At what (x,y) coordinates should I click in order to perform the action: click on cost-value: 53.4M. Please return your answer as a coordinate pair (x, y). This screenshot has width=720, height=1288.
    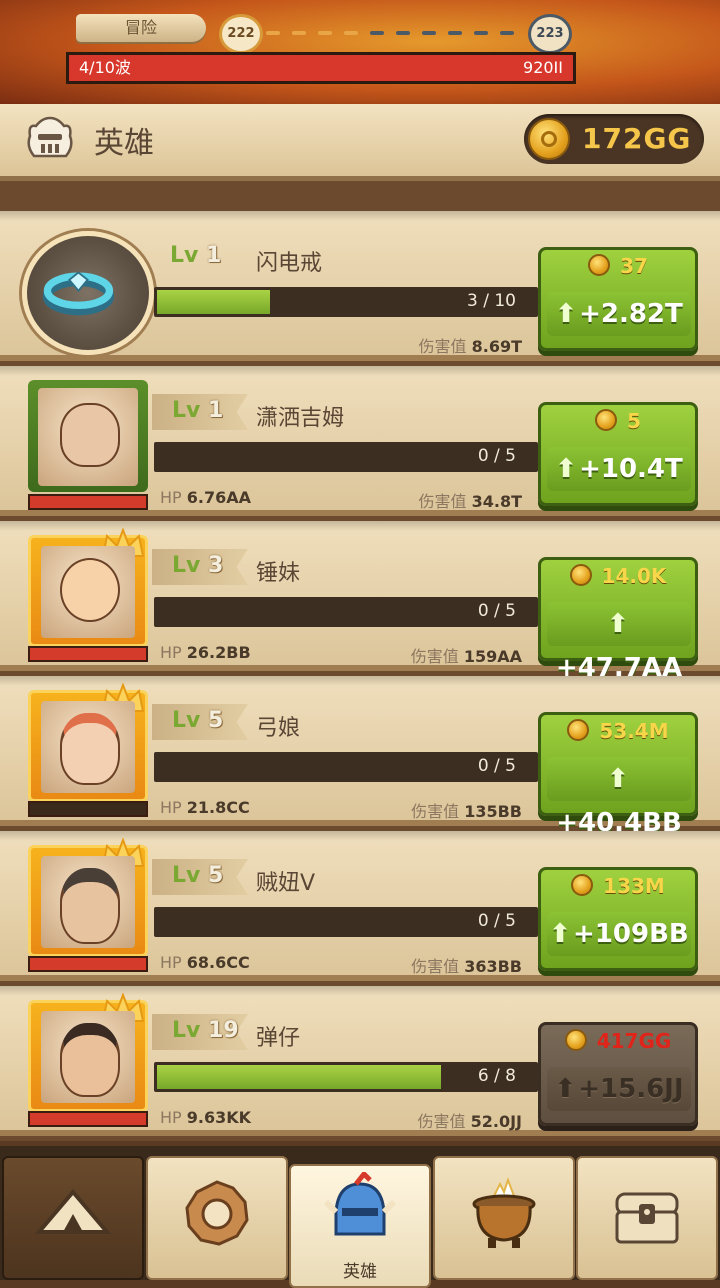
    Looking at the image, I should click on (634, 731).